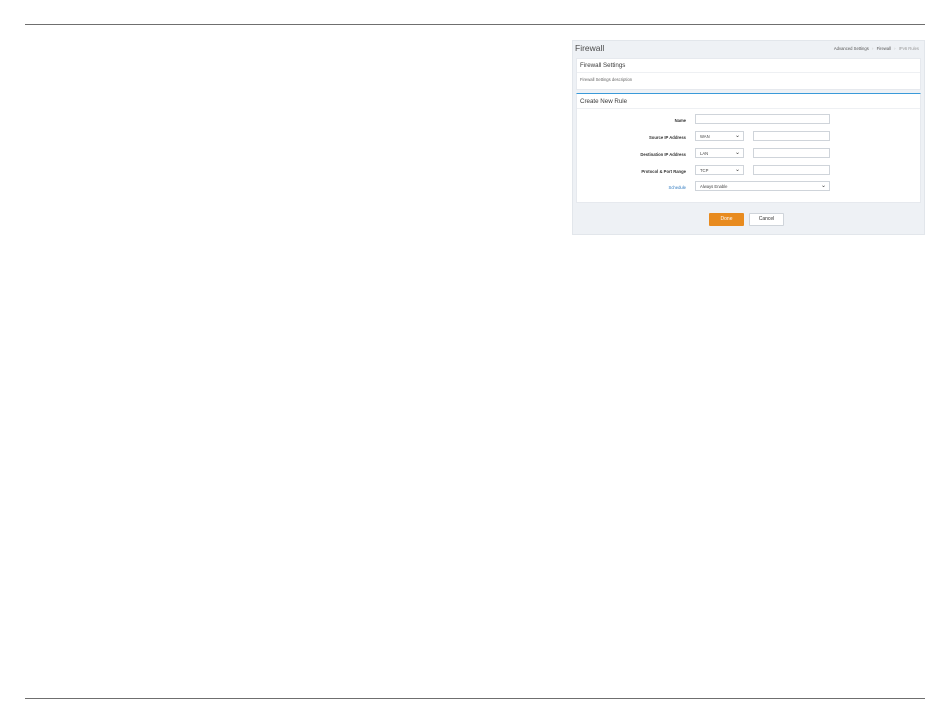 This screenshot has width=950, height=725. I want to click on breadcrumb-ipv6-rules: IPv6 Rules, so click(908, 48).